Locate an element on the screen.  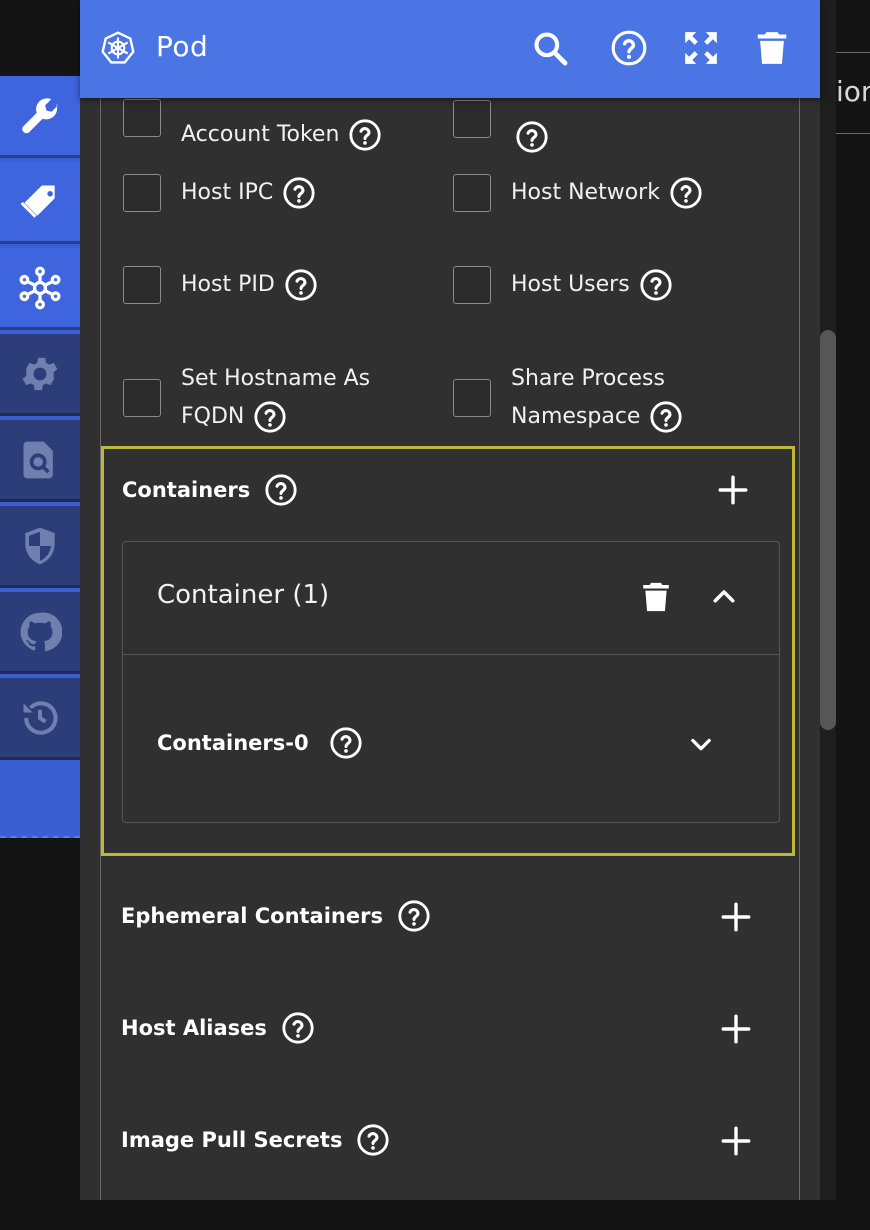
checkbox-item-host-users: Host Users is located at coordinates (563, 285).